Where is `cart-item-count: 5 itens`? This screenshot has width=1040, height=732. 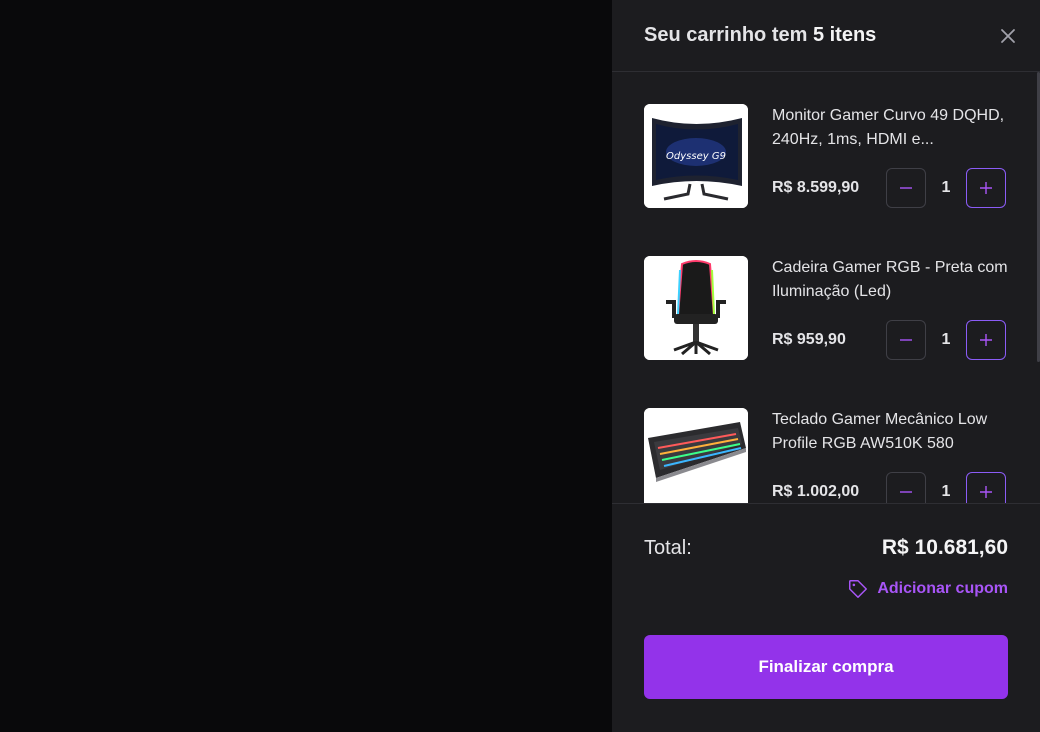 cart-item-count: 5 itens is located at coordinates (844, 35).